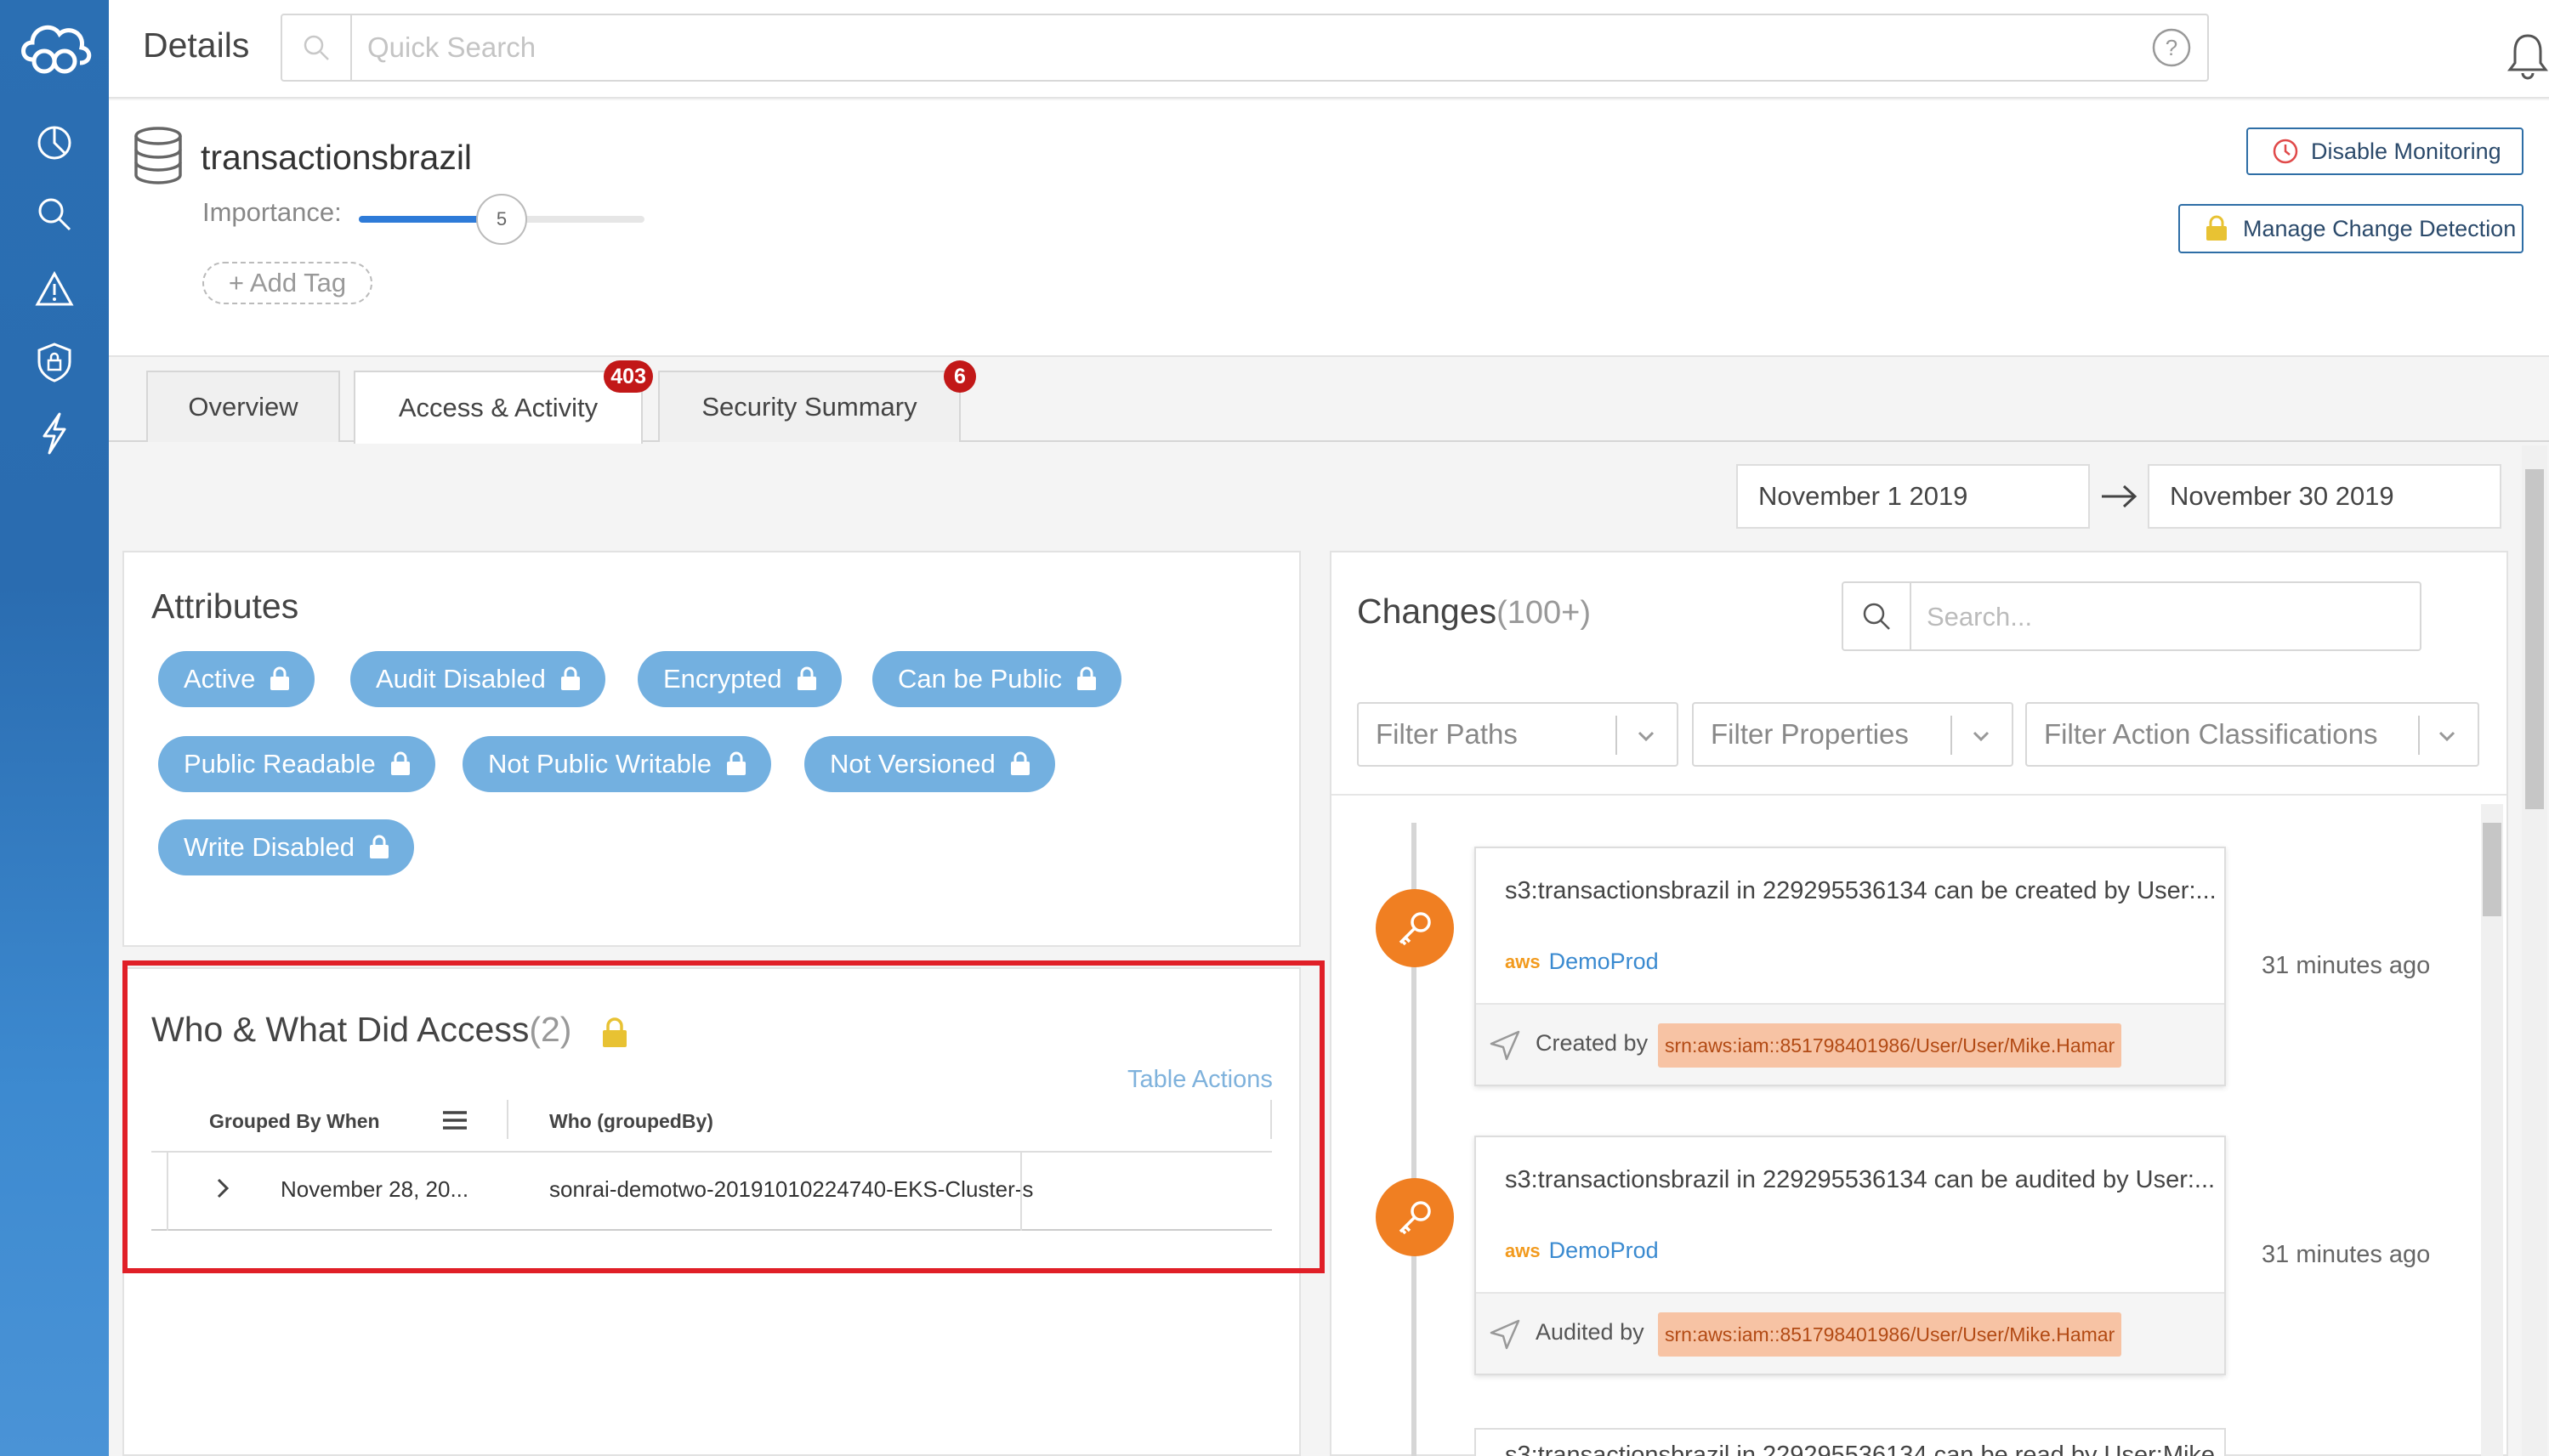 The width and height of the screenshot is (2549, 1456). I want to click on add-tag-button: + Add Tag, so click(287, 283).